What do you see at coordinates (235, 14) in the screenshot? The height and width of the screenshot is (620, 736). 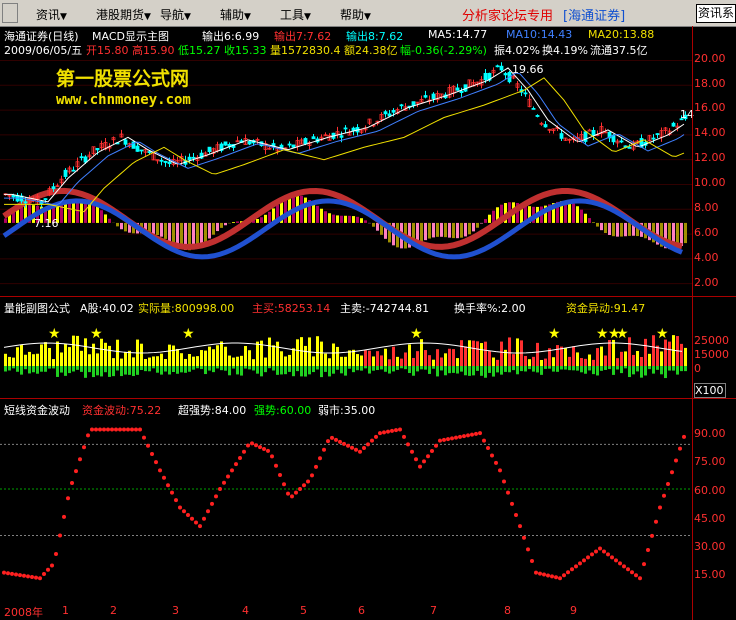 I see `menu-item-assist: 辅助▼` at bounding box center [235, 14].